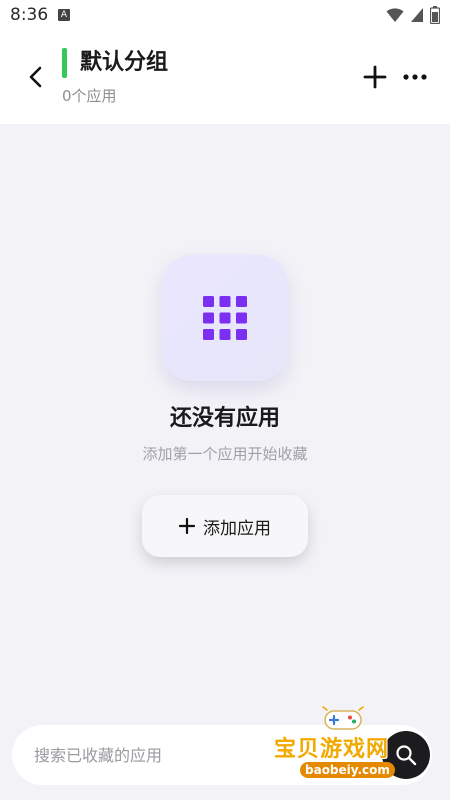 The image size is (450, 800). What do you see at coordinates (225, 78) in the screenshot?
I see `header: 默认分组 0个应用` at bounding box center [225, 78].